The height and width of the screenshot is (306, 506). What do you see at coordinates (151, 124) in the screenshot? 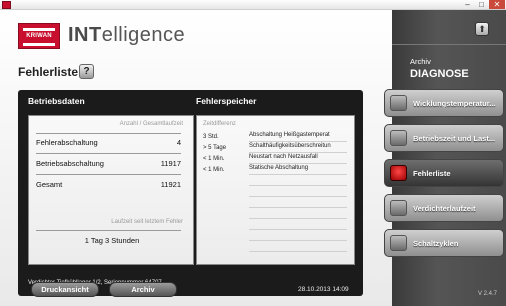
I see `count-runtime-hint: Anzahl / Gesamtlaufzeit` at bounding box center [151, 124].